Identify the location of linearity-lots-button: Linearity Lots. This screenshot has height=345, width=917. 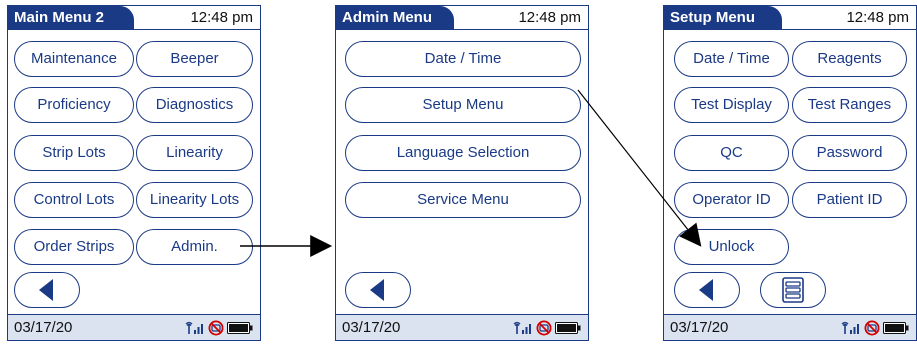
(194, 200).